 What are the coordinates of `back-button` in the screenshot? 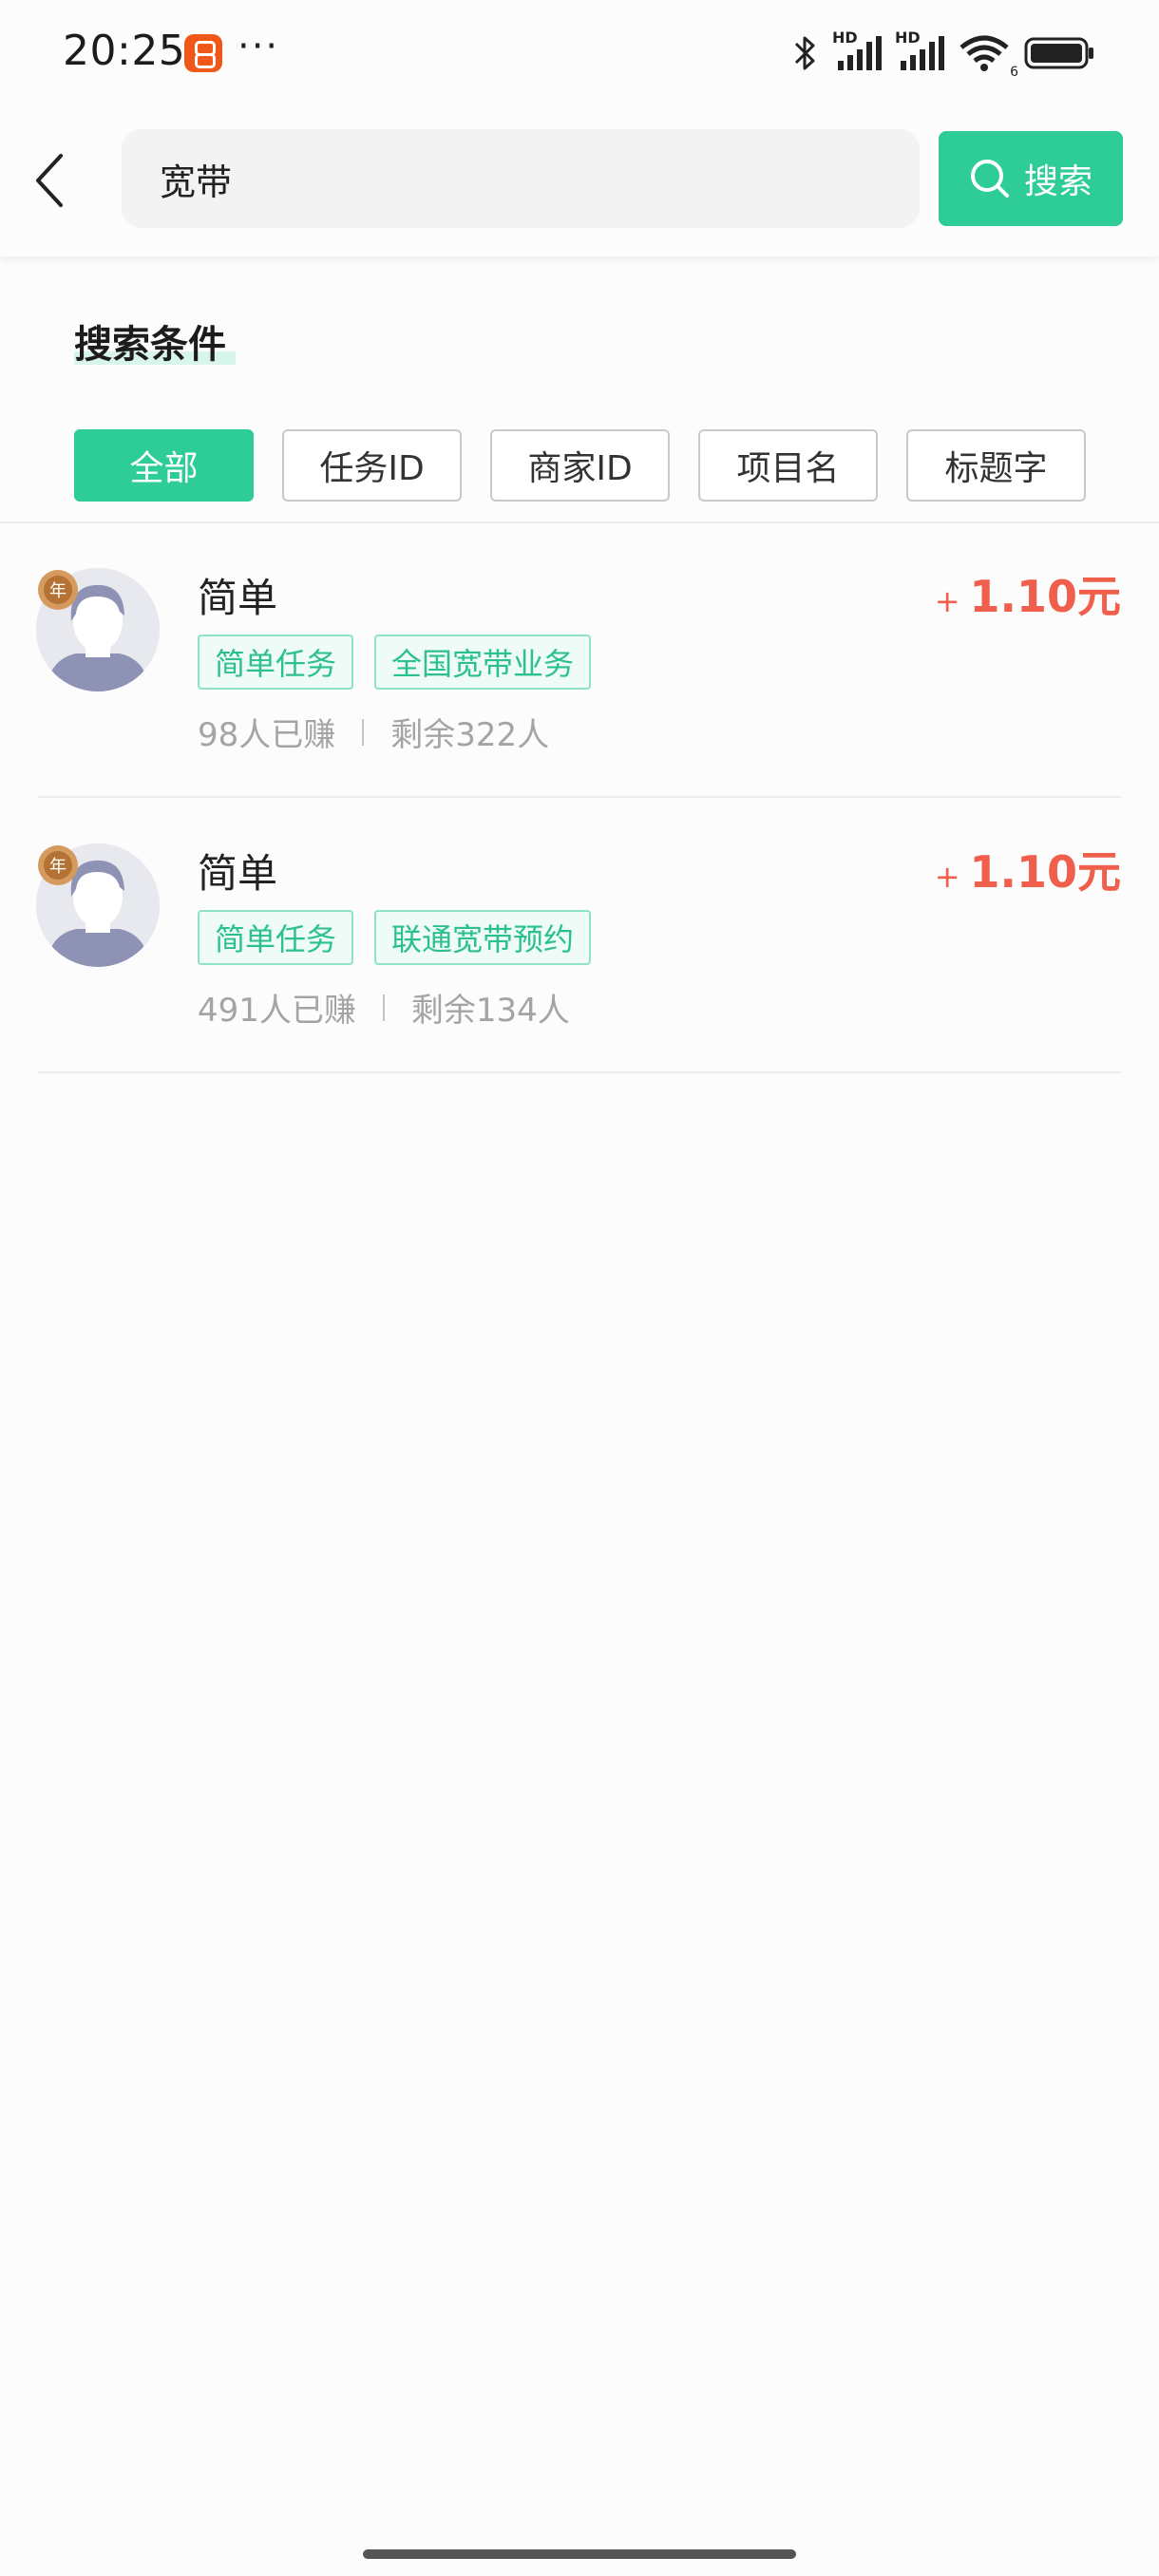 It's located at (49, 180).